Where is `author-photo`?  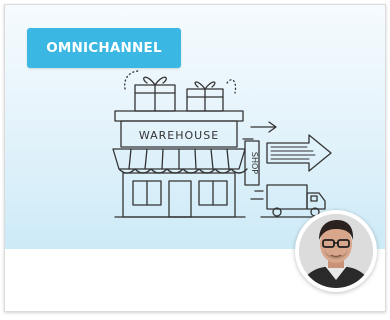
author-photo is located at coordinates (336, 251).